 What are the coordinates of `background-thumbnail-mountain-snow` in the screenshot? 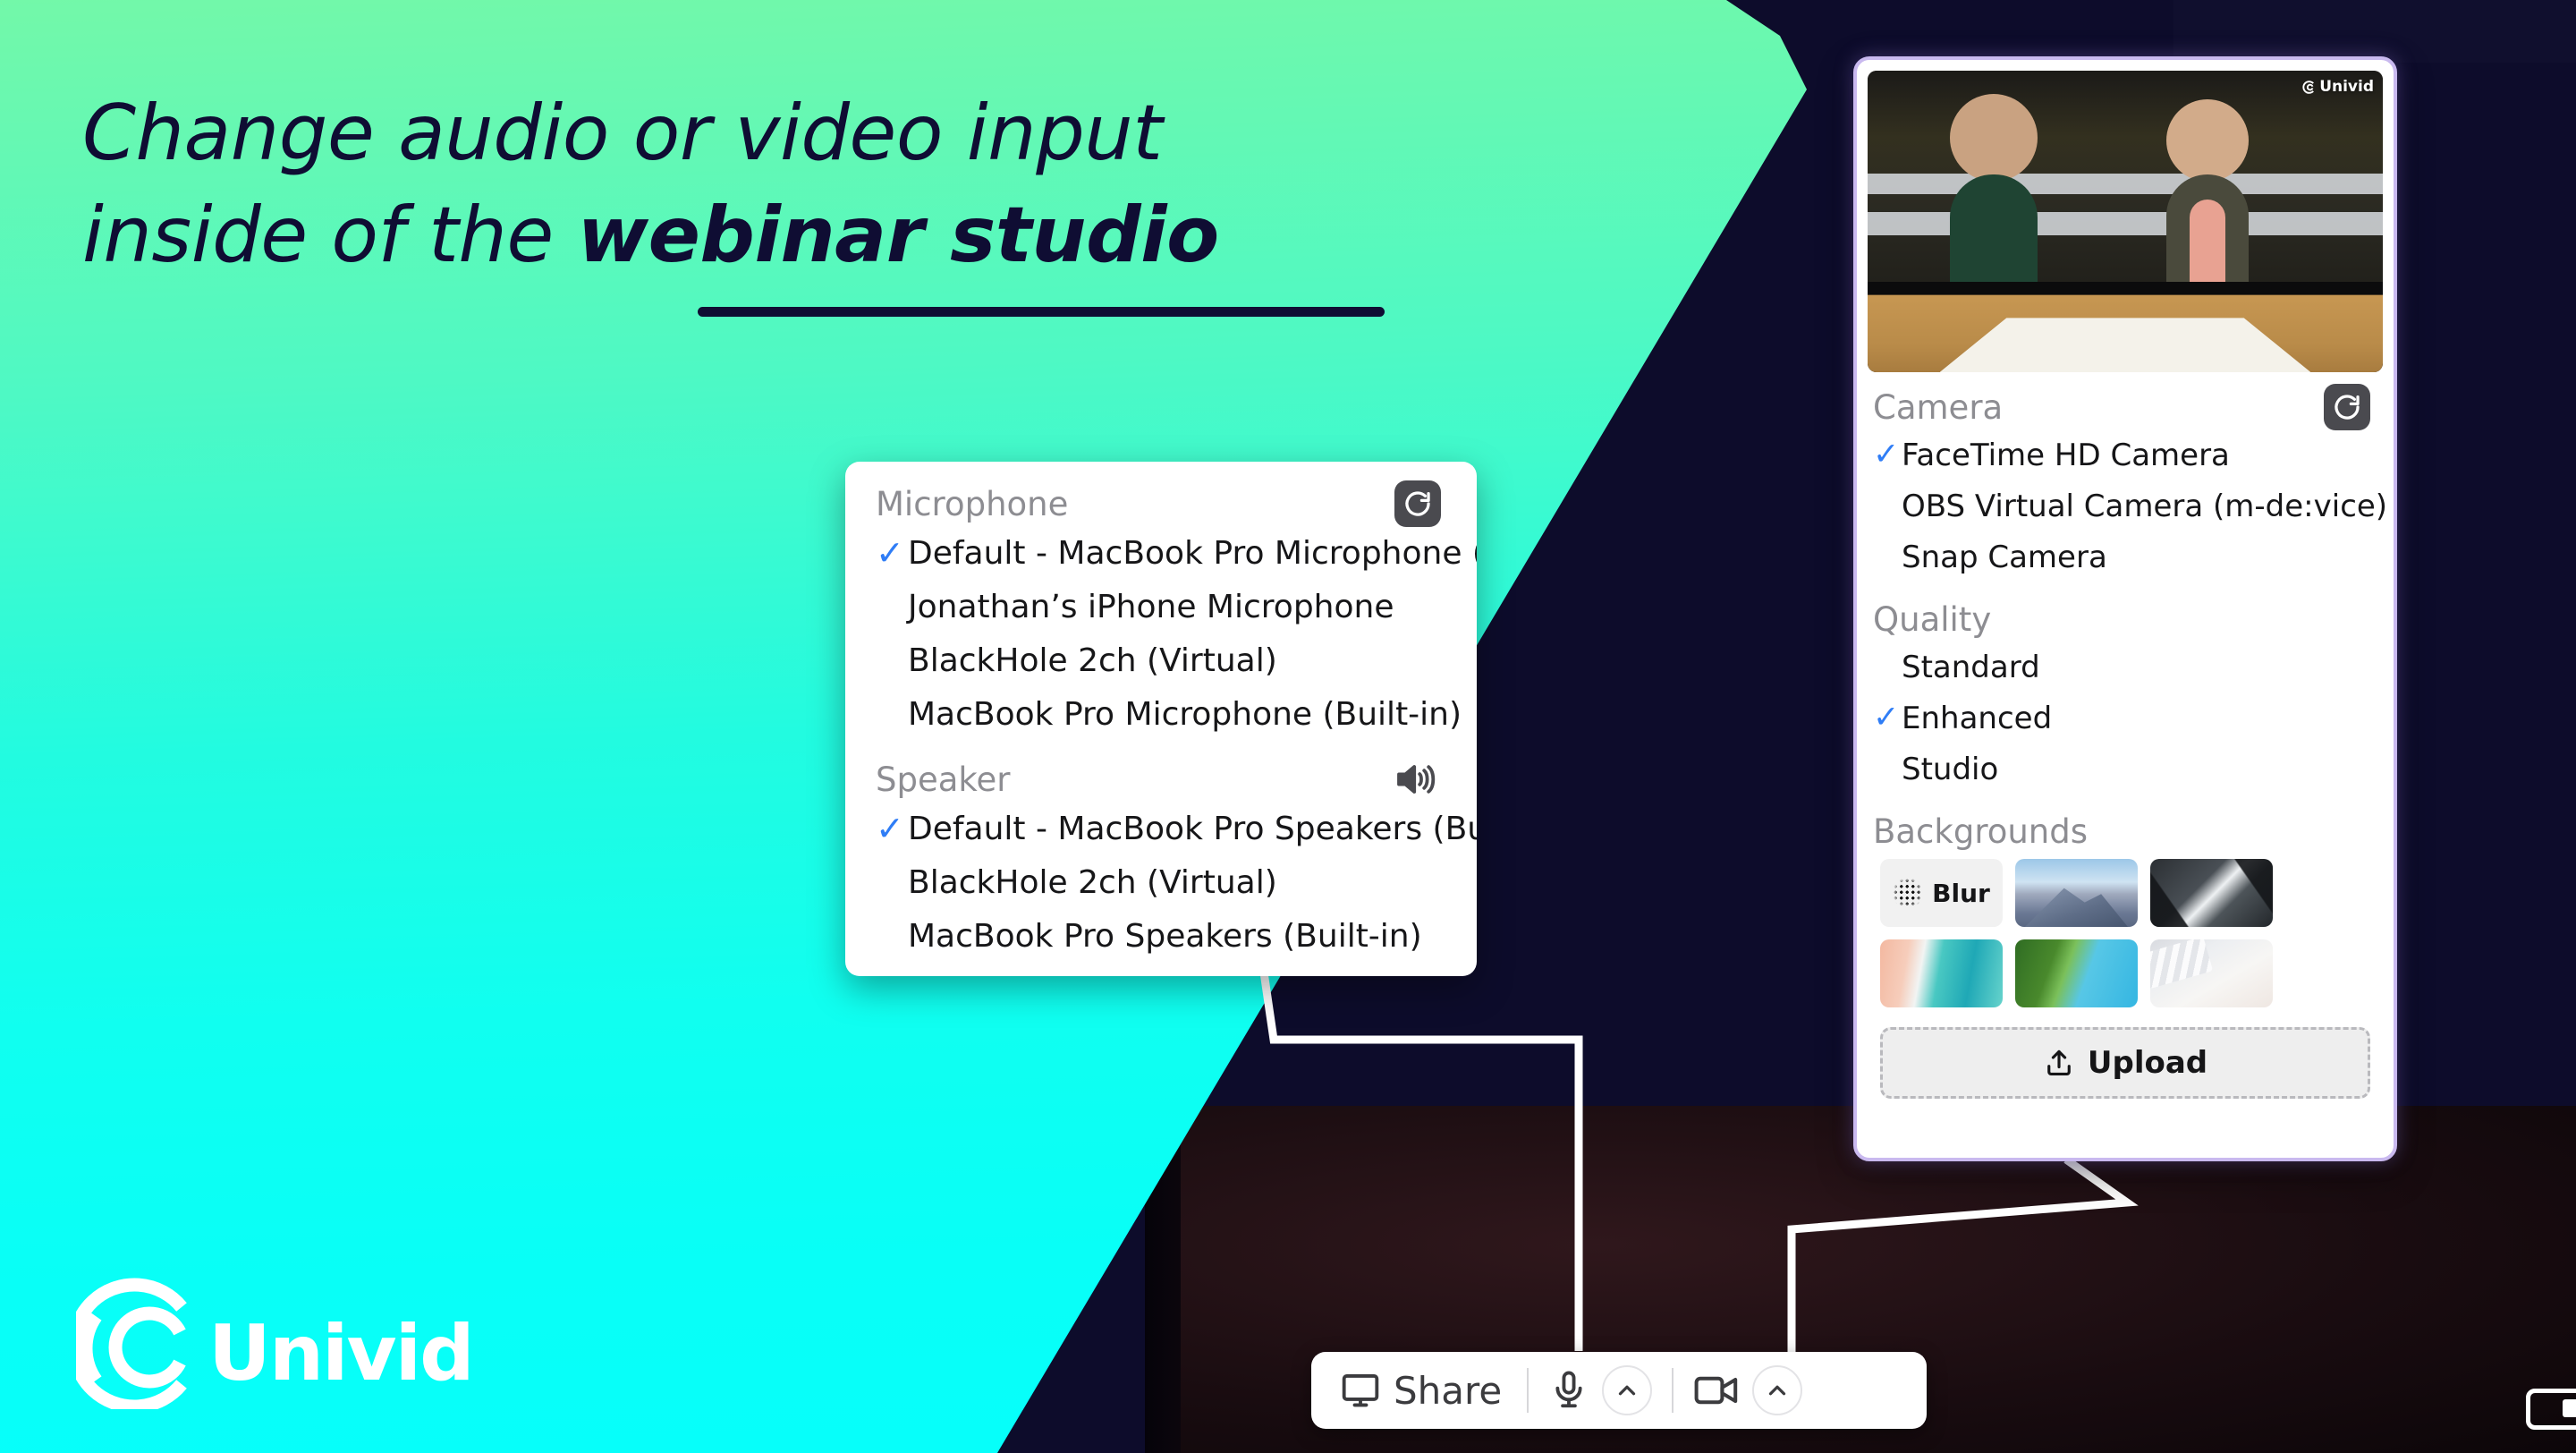 It's located at (2076, 893).